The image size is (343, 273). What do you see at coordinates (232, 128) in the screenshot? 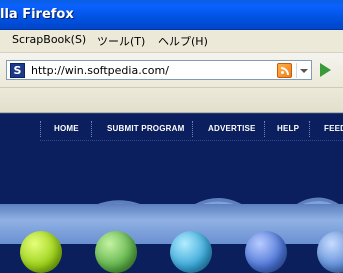
I see `nav-link-advertise: ADVERTISE` at bounding box center [232, 128].